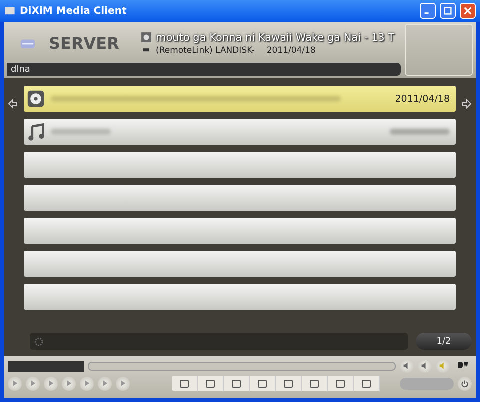 This screenshot has width=480, height=402. I want to click on source-name: (RemoteLink) LANDISK-, so click(205, 51).